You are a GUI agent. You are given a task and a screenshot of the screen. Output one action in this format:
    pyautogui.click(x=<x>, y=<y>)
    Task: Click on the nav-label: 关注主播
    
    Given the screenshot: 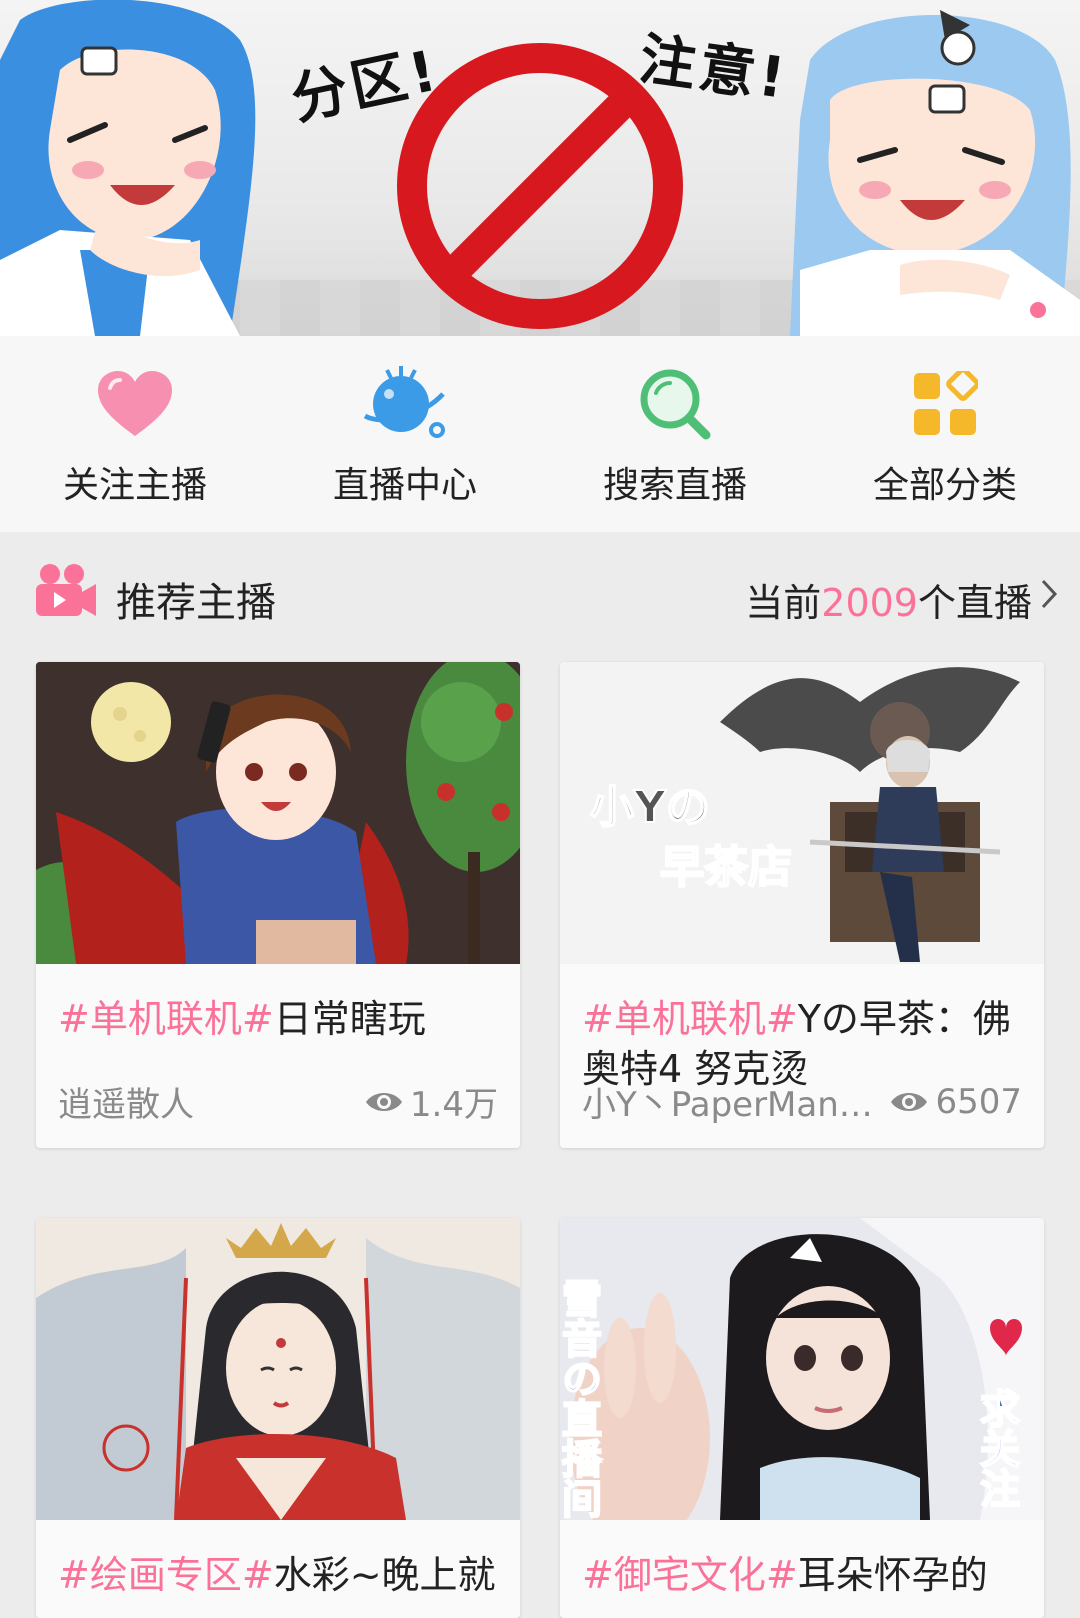 What is the action you would take?
    pyautogui.click(x=134, y=485)
    